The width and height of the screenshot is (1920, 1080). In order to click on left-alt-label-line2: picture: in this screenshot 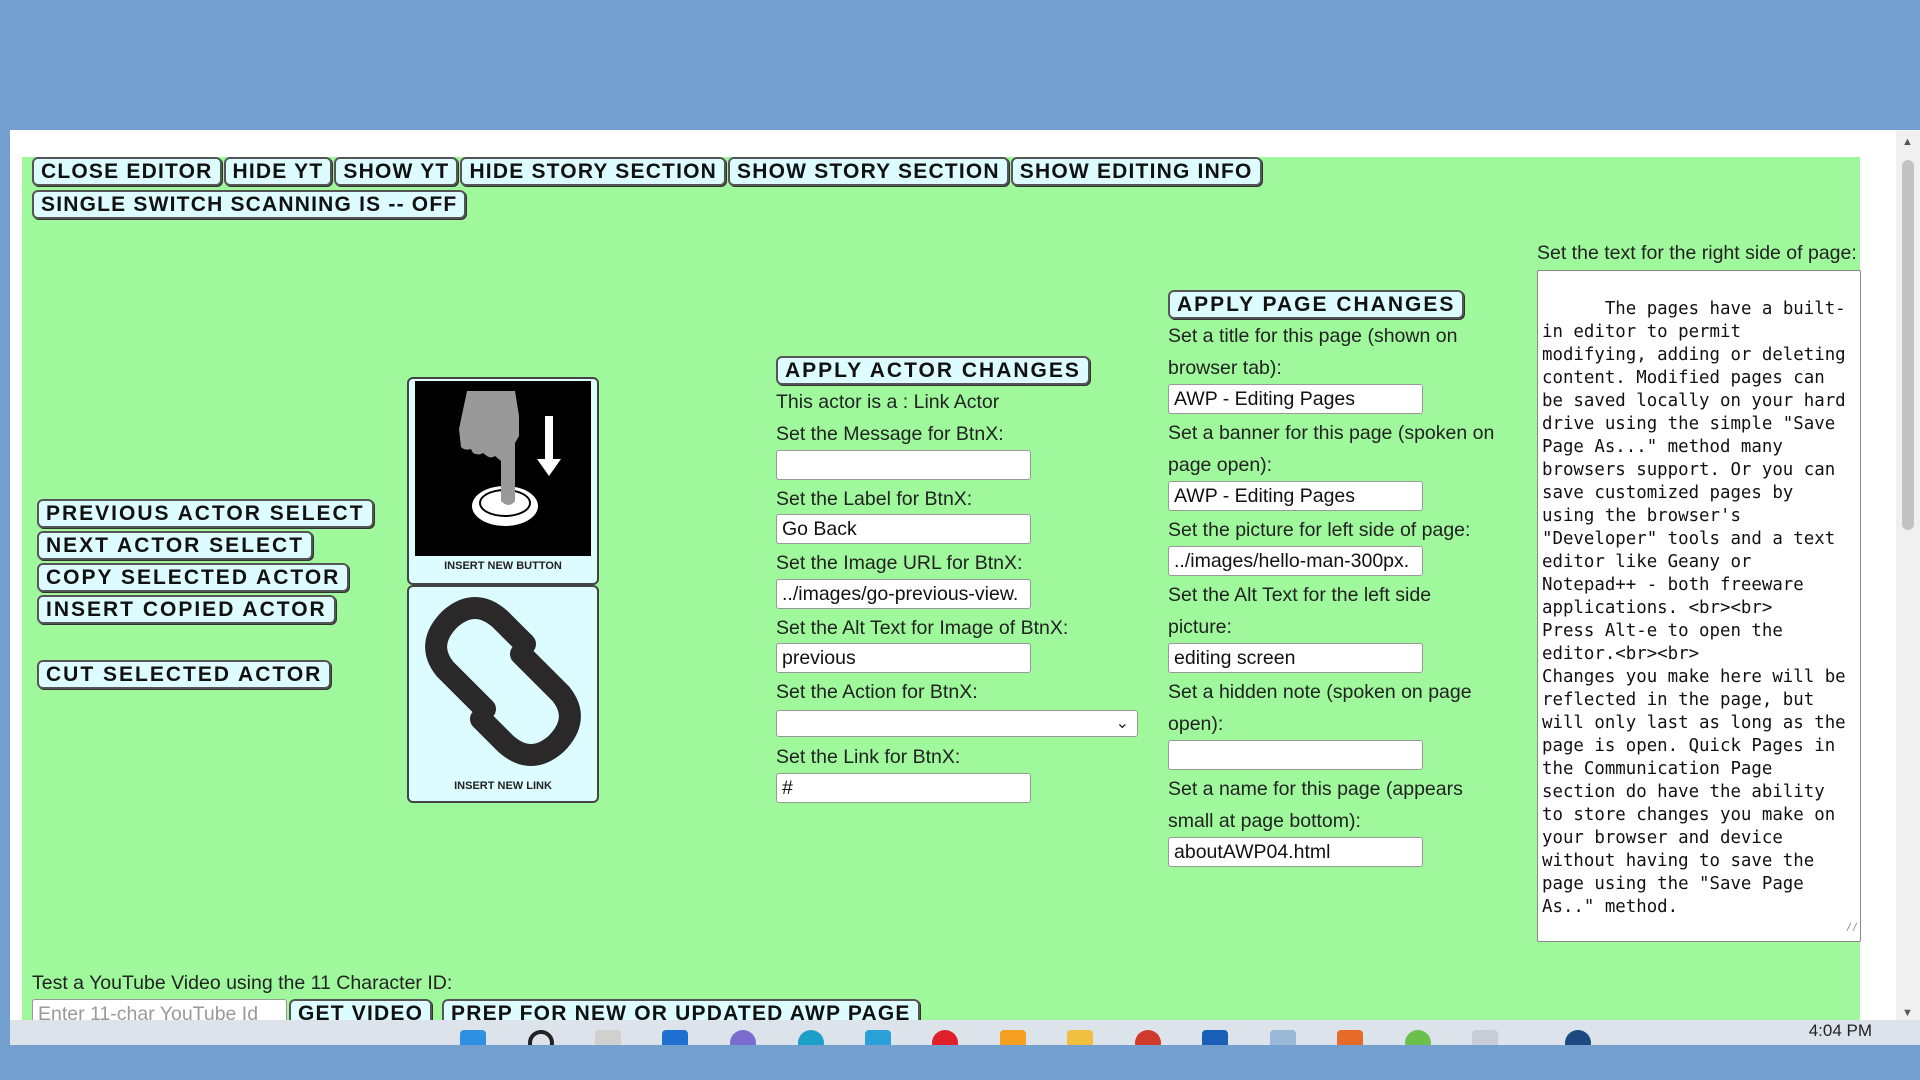, I will do `click(1200, 627)`.